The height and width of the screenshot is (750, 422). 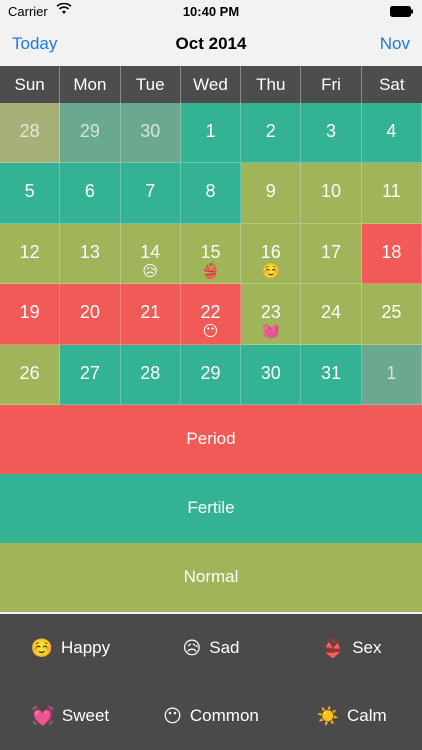 I want to click on mood-sweet-button: 💓 Sweet, so click(x=70, y=716).